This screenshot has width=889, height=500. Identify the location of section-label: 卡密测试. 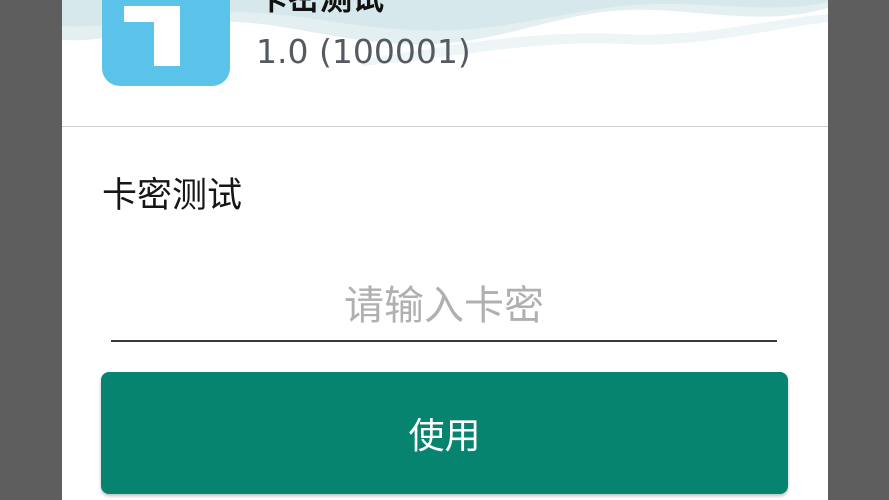
(172, 196).